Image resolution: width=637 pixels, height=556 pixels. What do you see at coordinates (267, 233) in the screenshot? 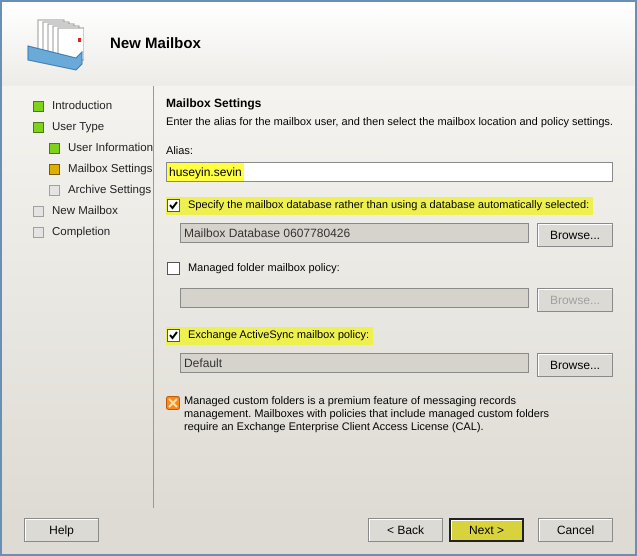
I see `option-value: Mailbox Database 0607780426` at bounding box center [267, 233].